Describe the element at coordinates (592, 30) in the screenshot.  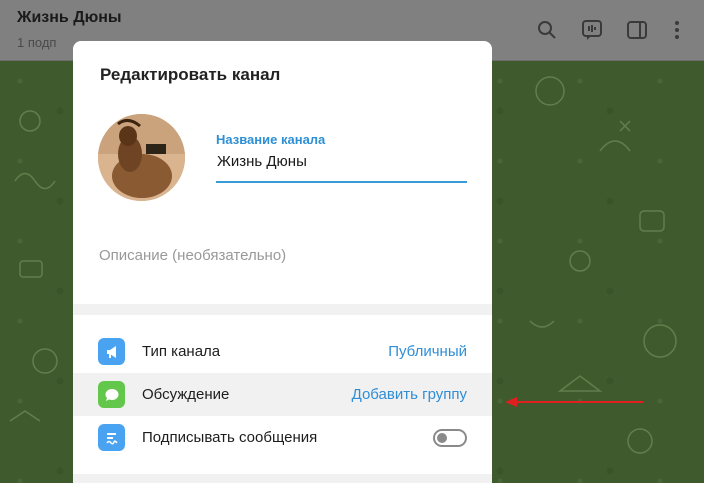
I see `live-stream-icon` at that location.